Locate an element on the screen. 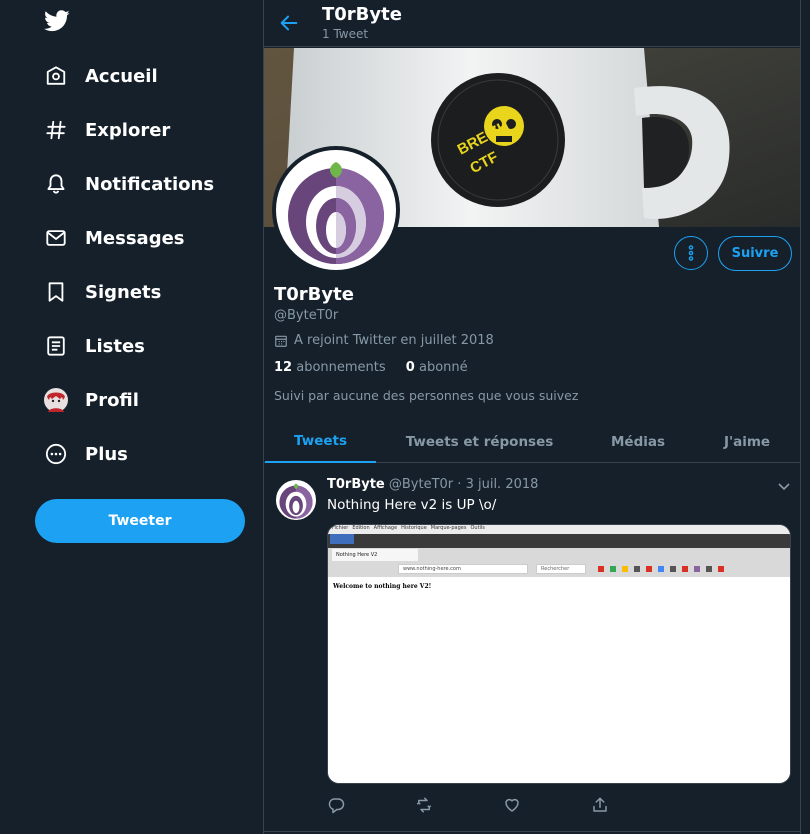 This screenshot has height=834, width=810. more-circle-icon is located at coordinates (56, 454).